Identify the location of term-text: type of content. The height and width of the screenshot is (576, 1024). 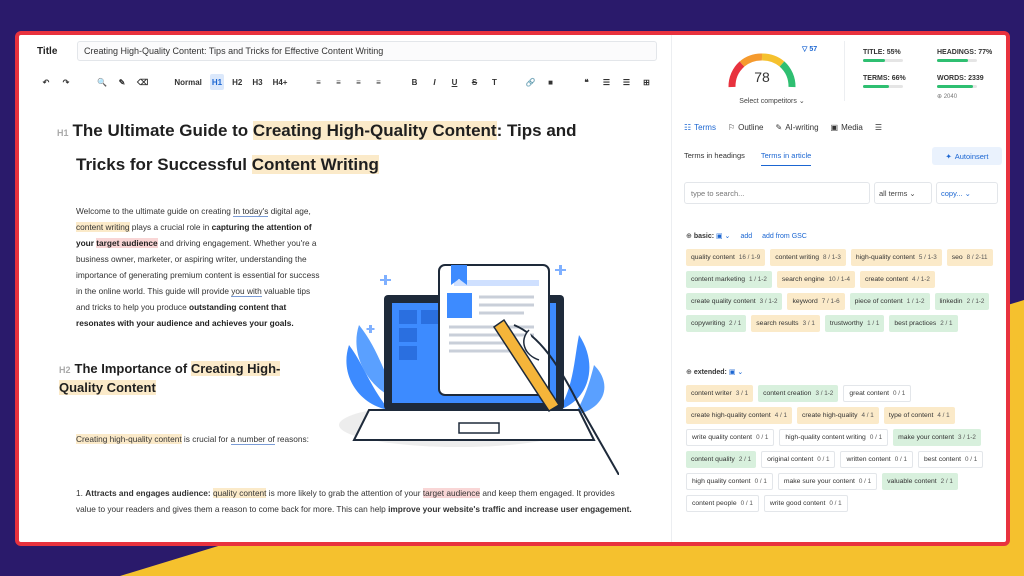
(911, 415).